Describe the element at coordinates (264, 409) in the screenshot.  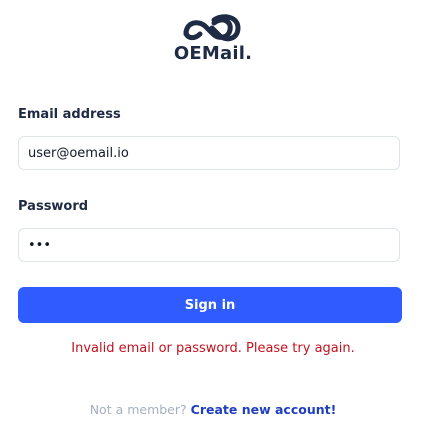
I see `create-account-link: Create new account!` at that location.